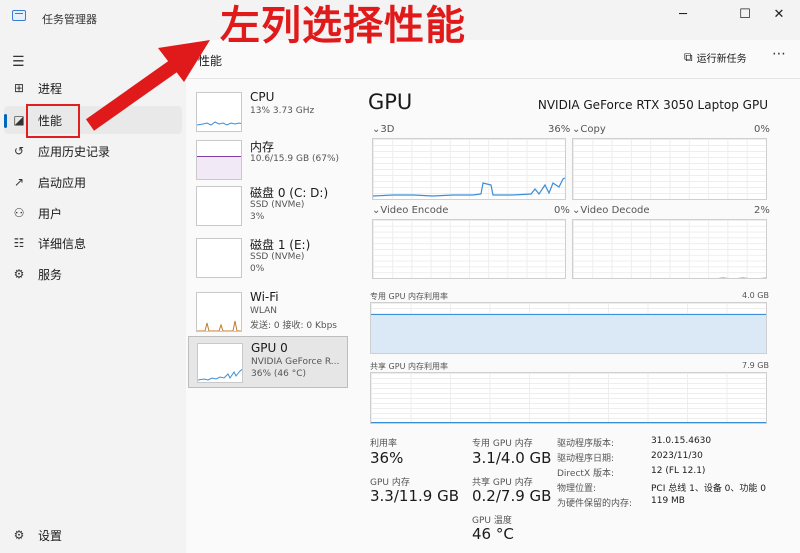 The height and width of the screenshot is (553, 800). What do you see at coordinates (762, 129) in the screenshot?
I see `engine-copy-percent: 0%` at bounding box center [762, 129].